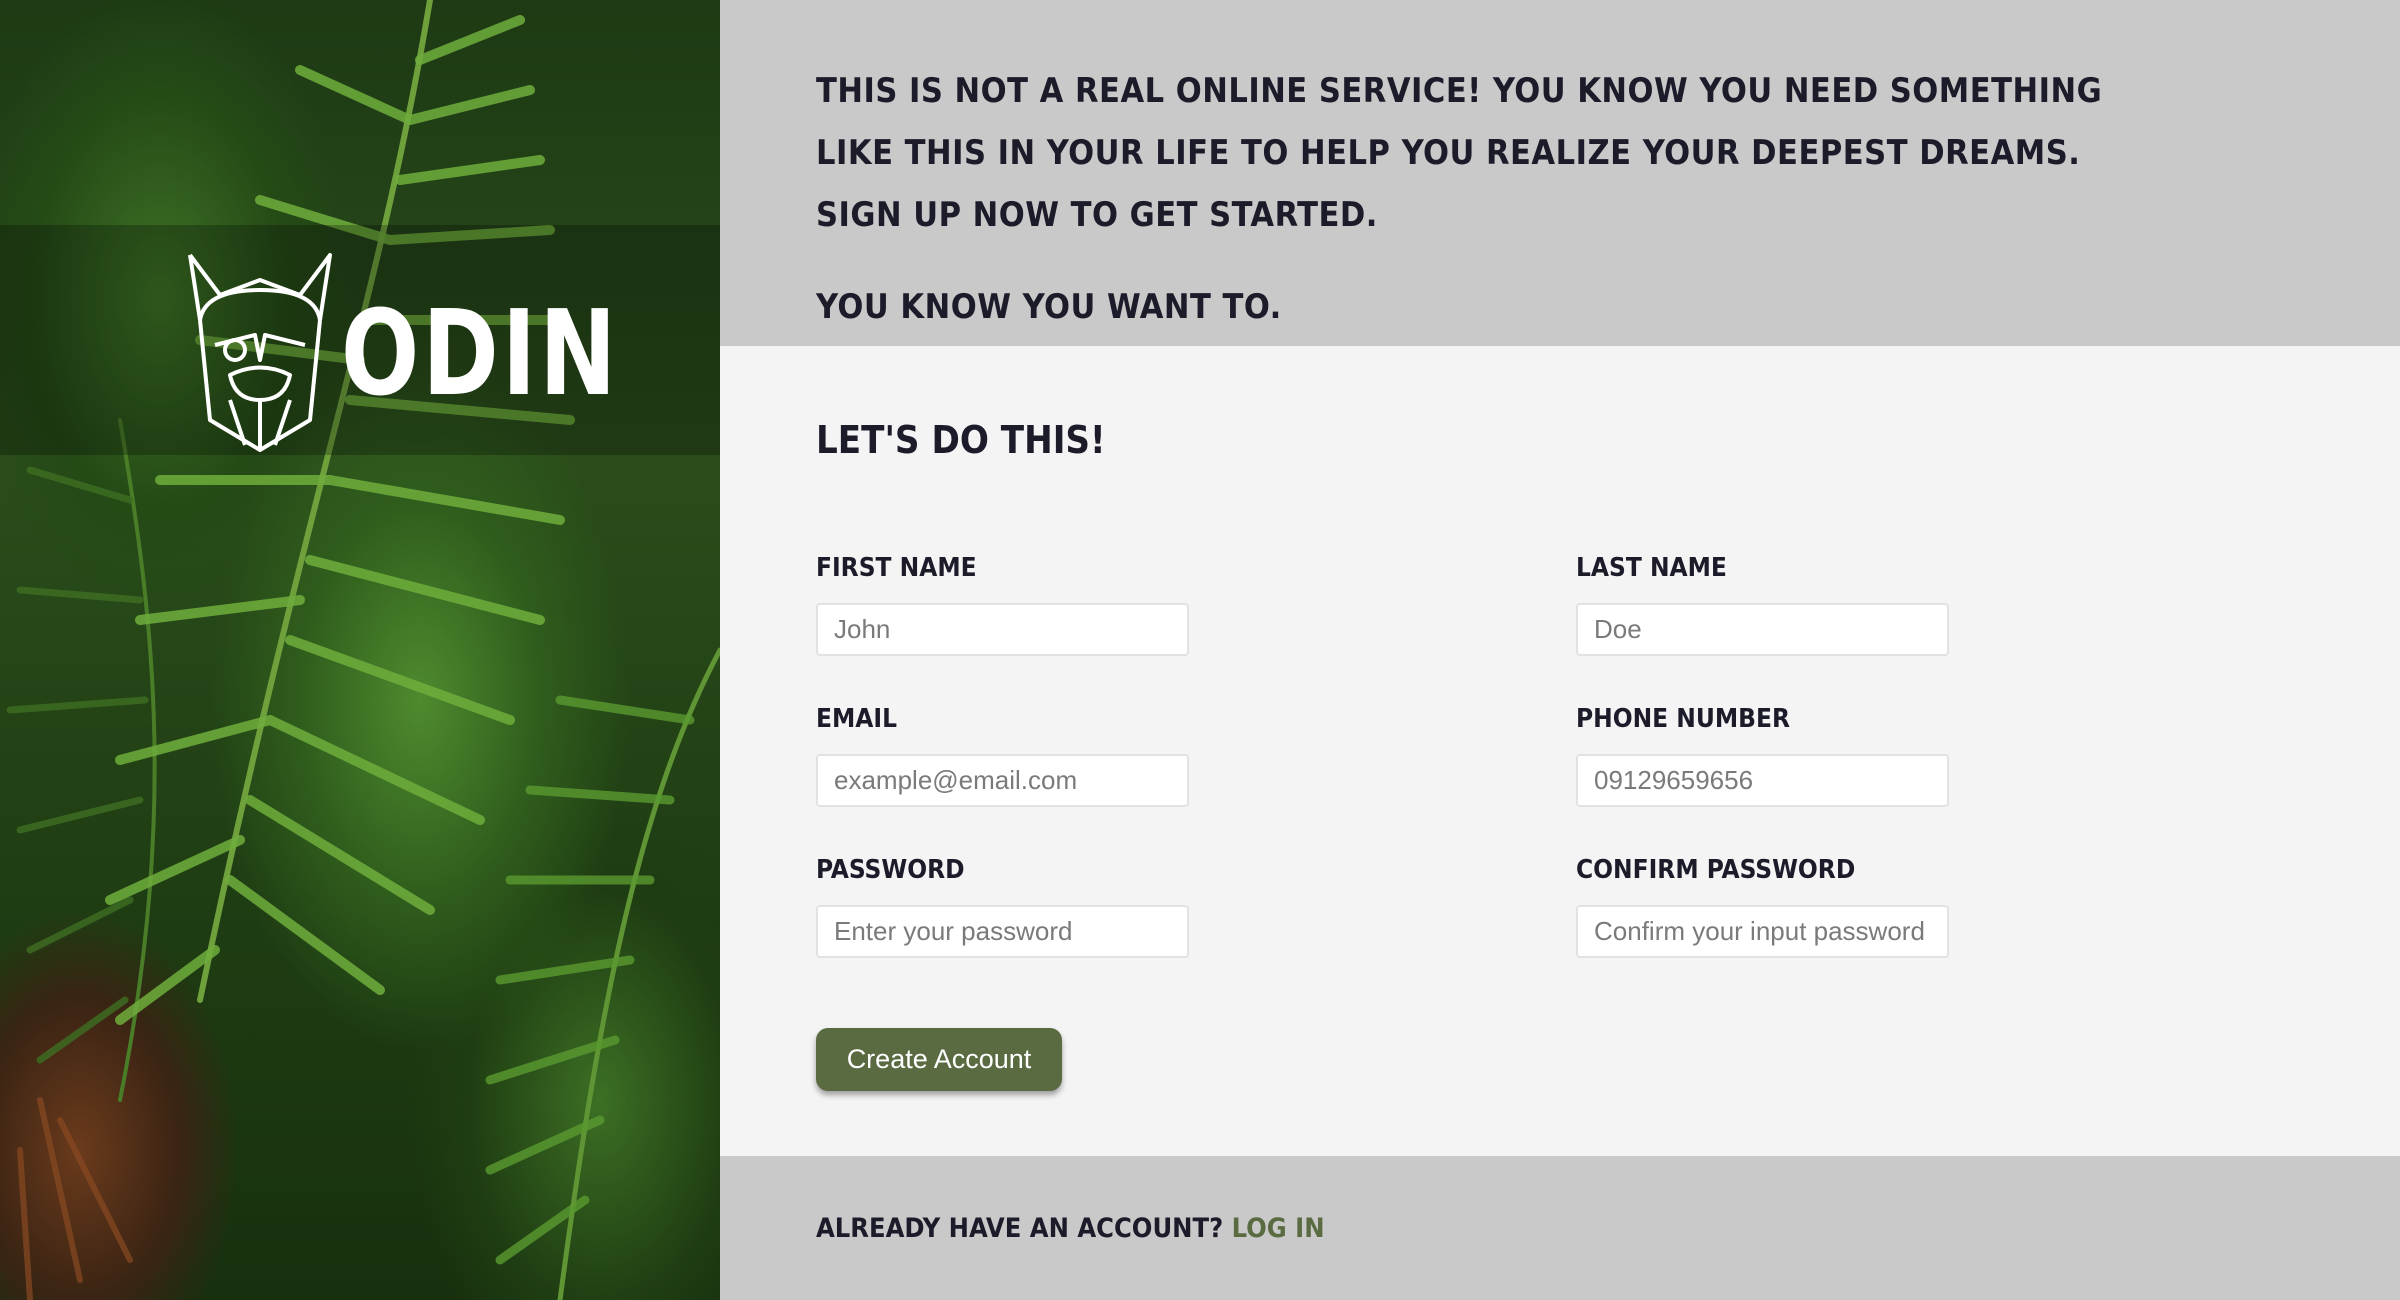 The width and height of the screenshot is (2400, 1300). Describe the element at coordinates (1762, 629) in the screenshot. I see `last-name-input` at that location.